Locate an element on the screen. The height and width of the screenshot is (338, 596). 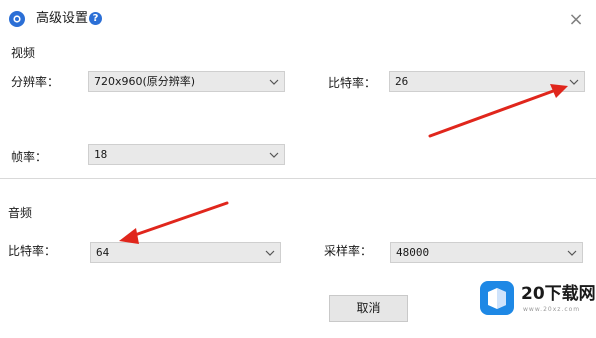
watermark: 20下载网 www.20xz.com is located at coordinates (538, 302).